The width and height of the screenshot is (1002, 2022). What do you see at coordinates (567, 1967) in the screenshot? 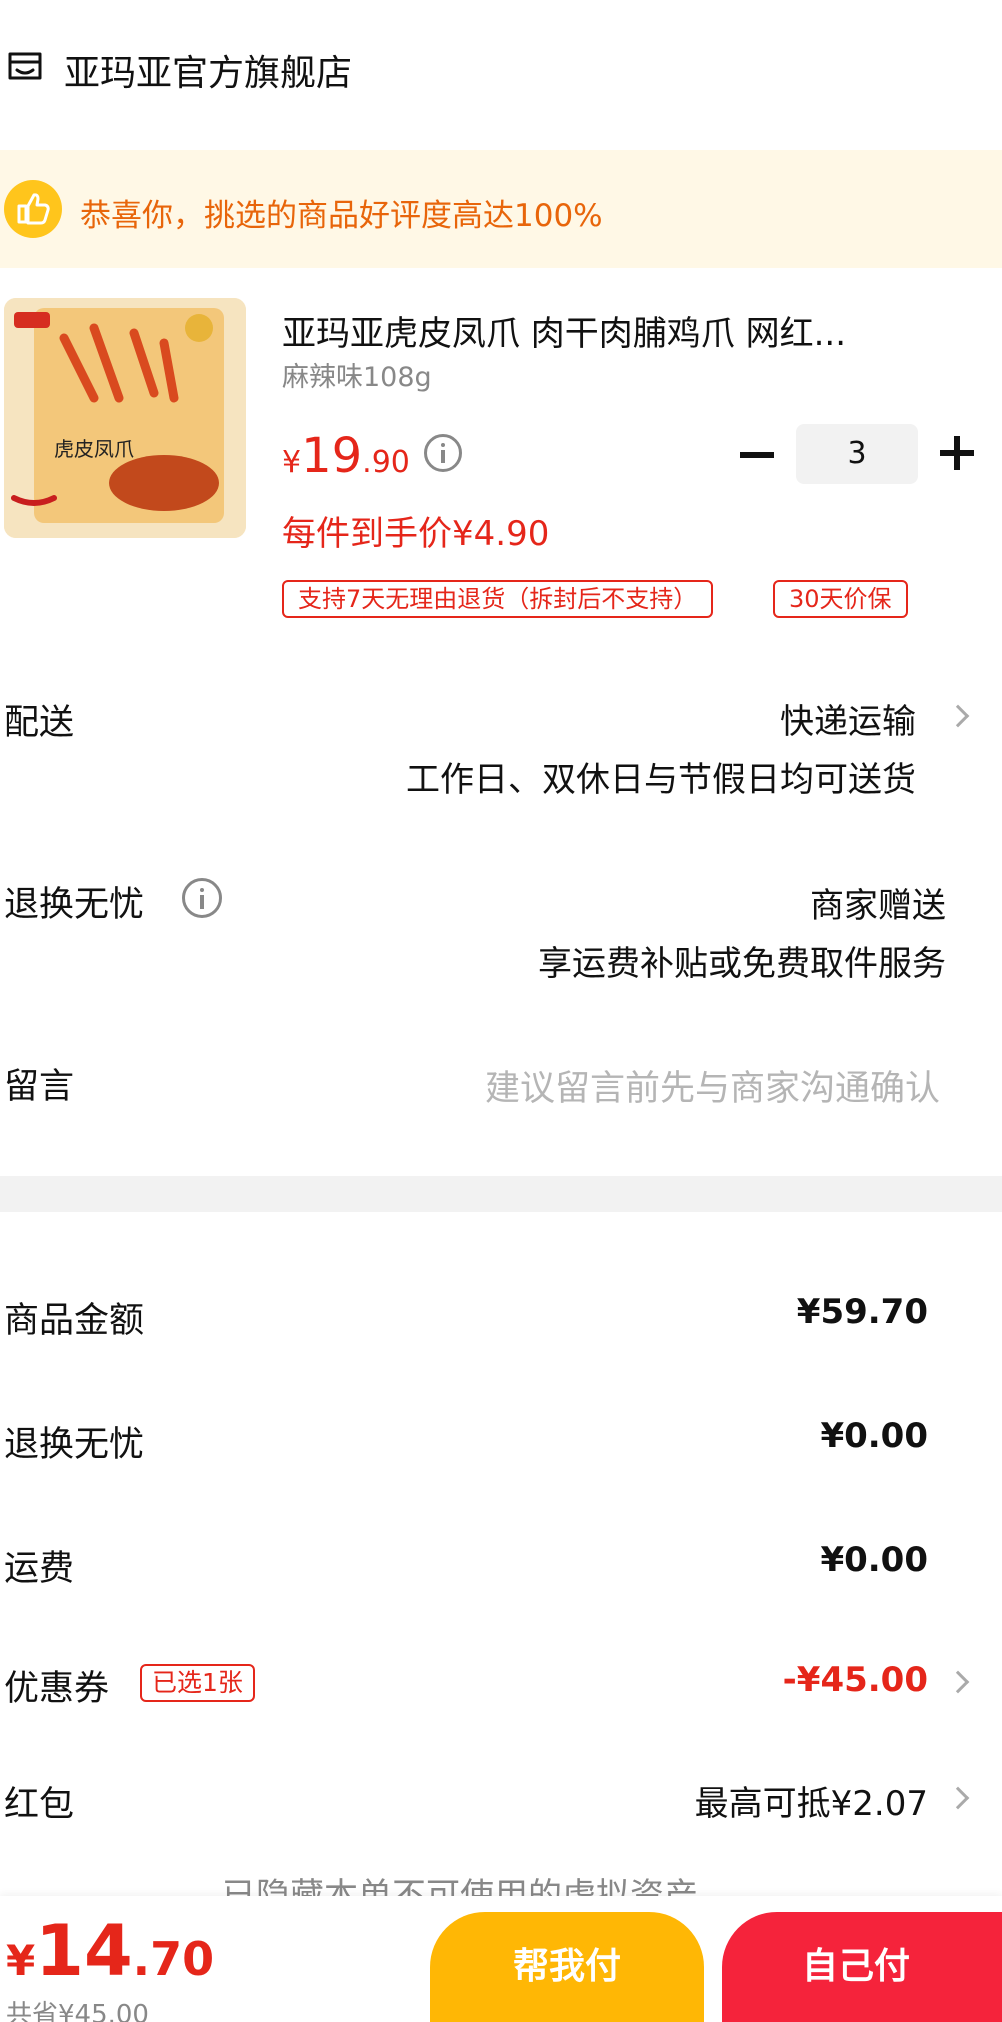
I see `help-pay-button: 帮我付` at bounding box center [567, 1967].